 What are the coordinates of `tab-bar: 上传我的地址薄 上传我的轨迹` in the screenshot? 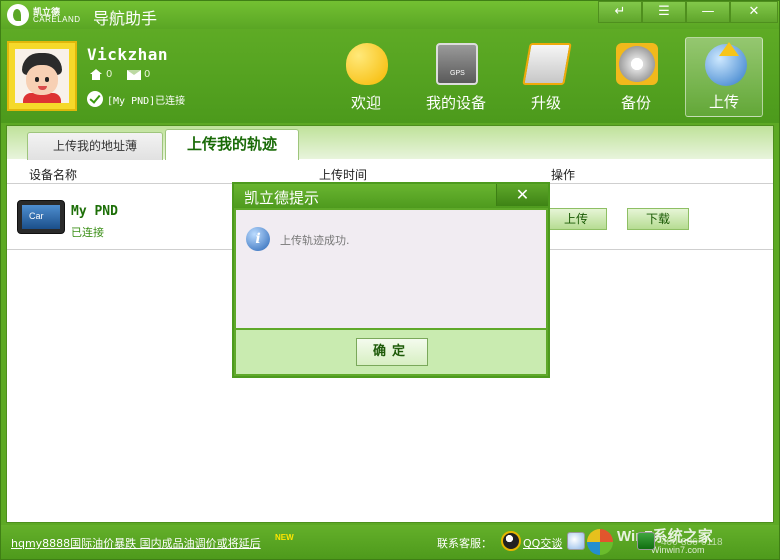 It's located at (390, 143).